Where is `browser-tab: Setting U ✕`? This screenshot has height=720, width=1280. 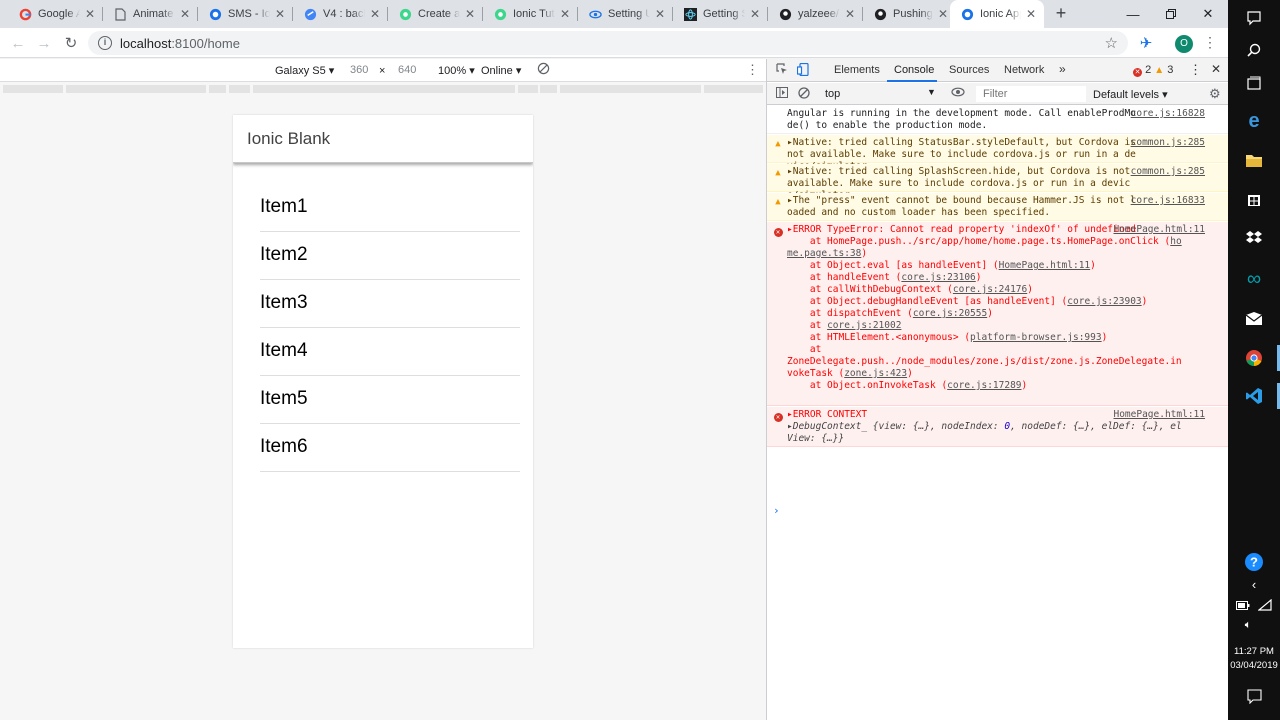
browser-tab: Setting U ✕ is located at coordinates (625, 14).